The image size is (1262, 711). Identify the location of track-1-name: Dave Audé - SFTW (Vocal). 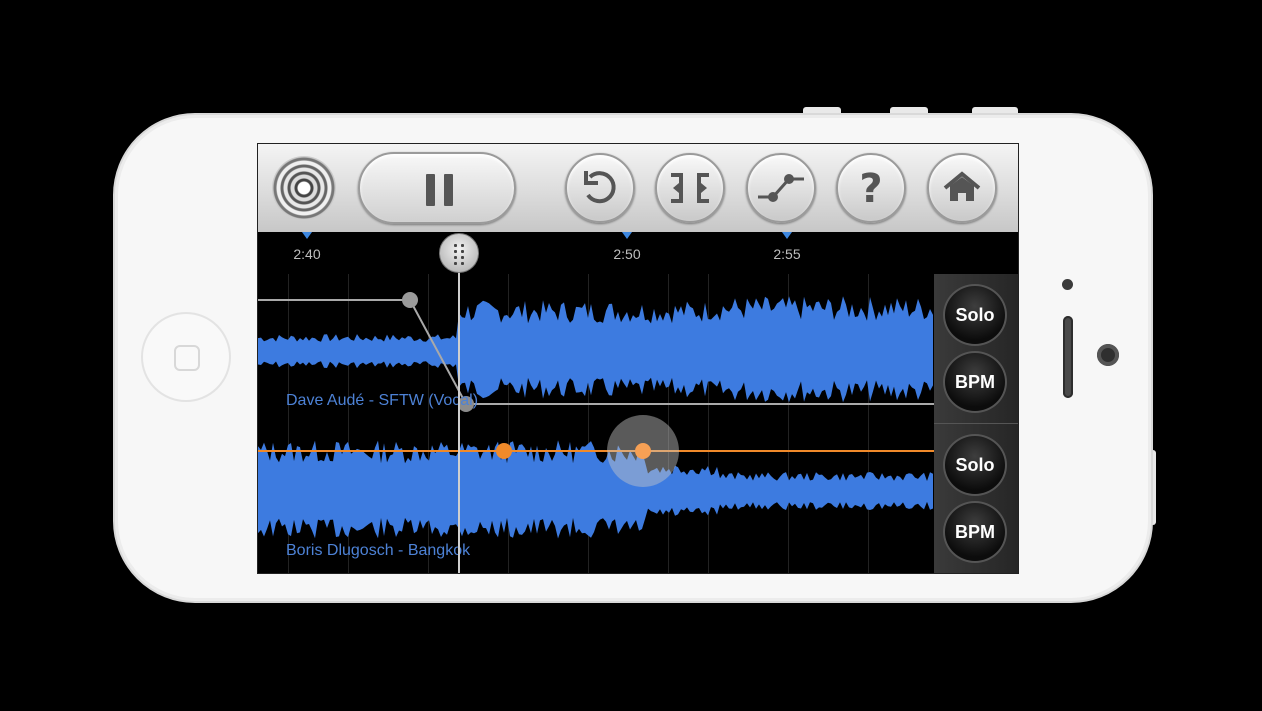
(382, 400).